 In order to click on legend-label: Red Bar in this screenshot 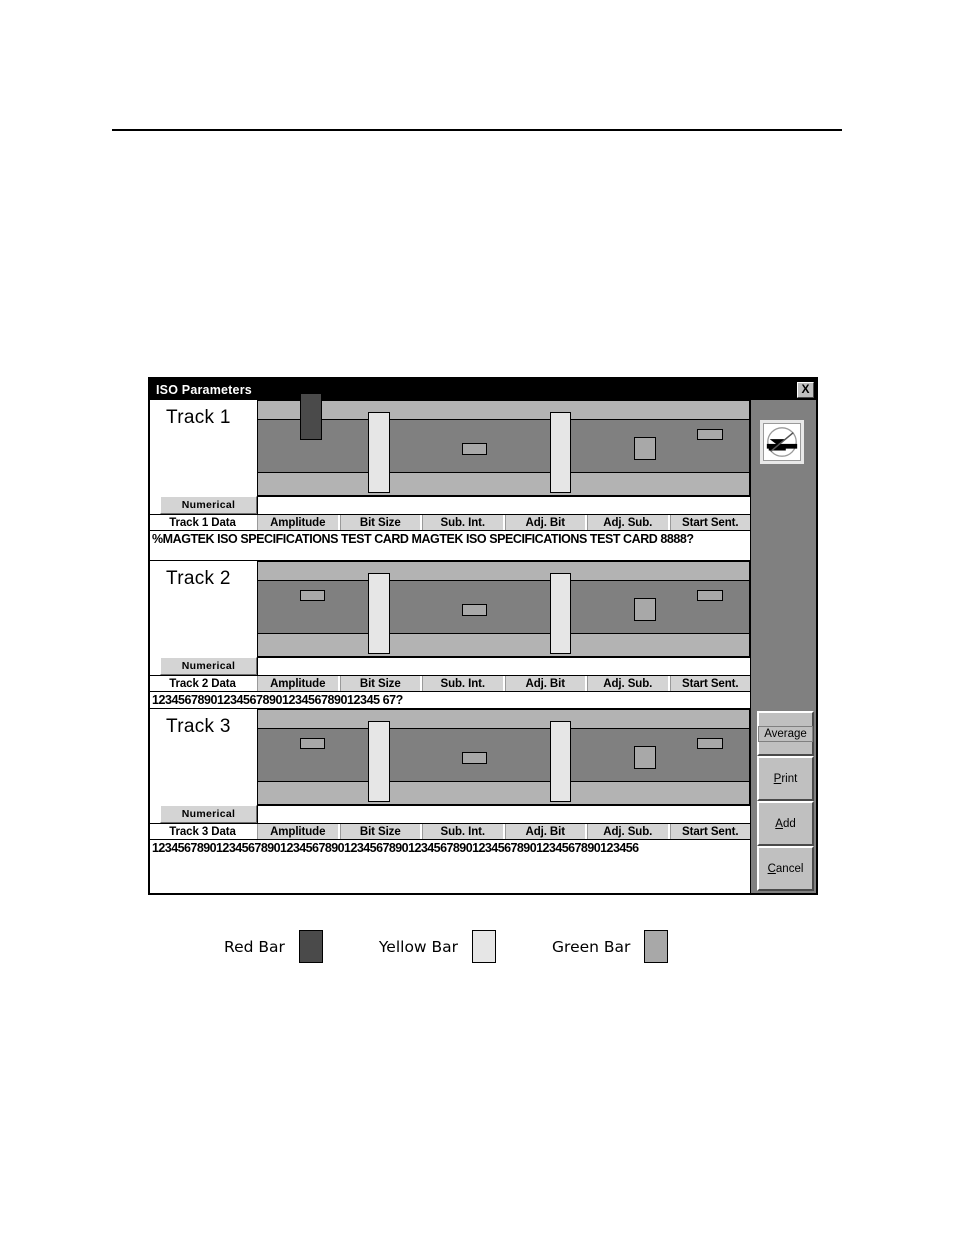, I will do `click(254, 946)`.